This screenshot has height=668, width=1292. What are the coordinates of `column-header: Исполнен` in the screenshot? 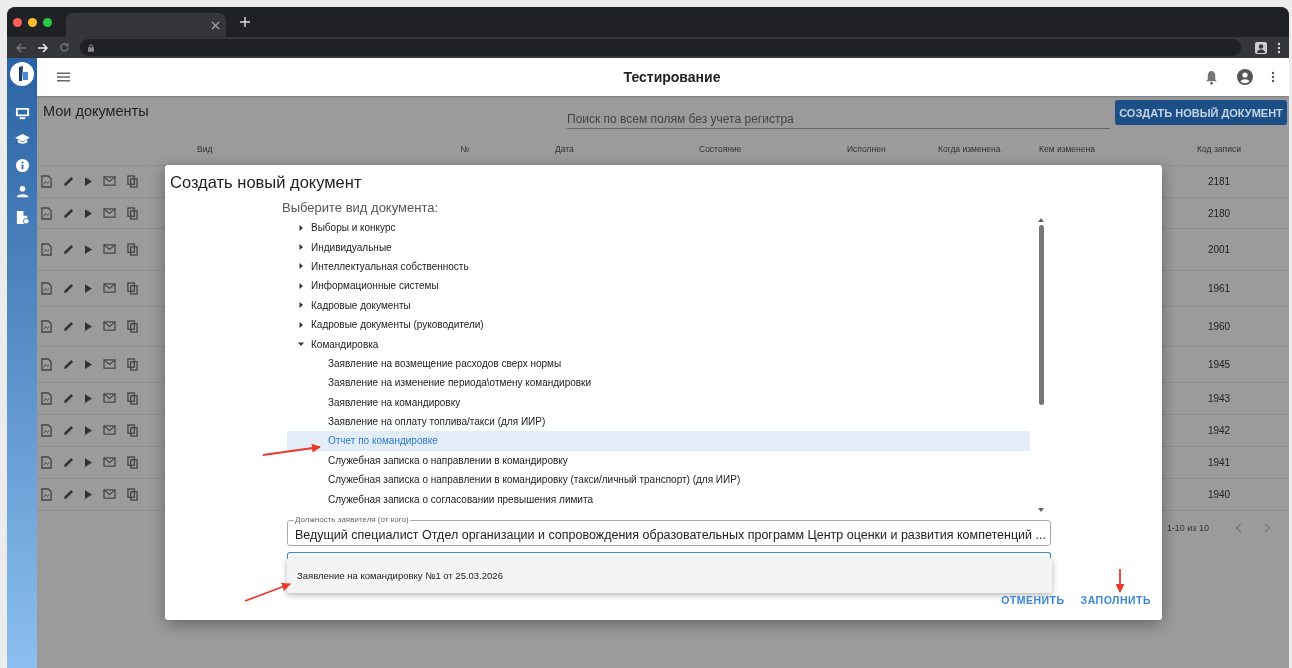 It's located at (892, 148).